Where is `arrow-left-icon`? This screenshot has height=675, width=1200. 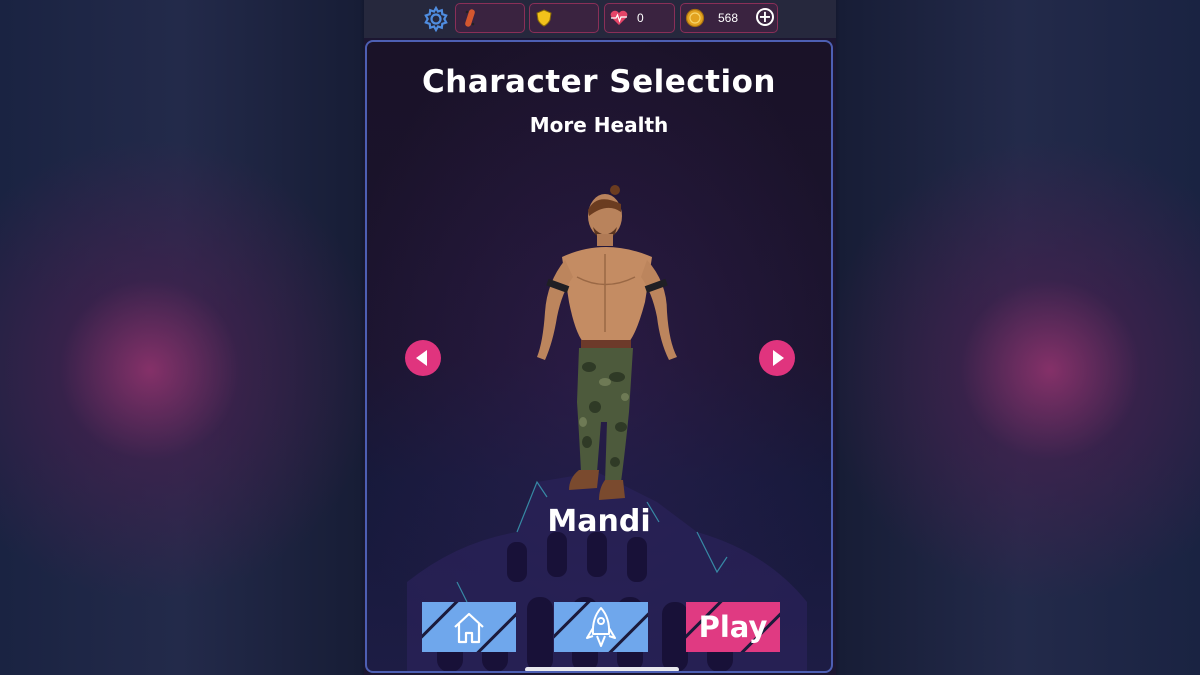 arrow-left-icon is located at coordinates (423, 358).